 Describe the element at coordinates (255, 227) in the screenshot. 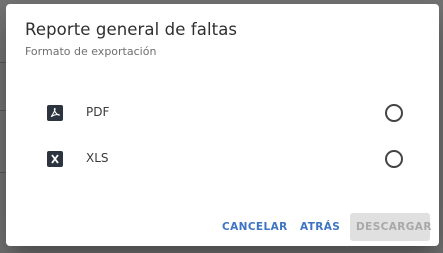

I see `cancel-button: CANCELAR` at that location.